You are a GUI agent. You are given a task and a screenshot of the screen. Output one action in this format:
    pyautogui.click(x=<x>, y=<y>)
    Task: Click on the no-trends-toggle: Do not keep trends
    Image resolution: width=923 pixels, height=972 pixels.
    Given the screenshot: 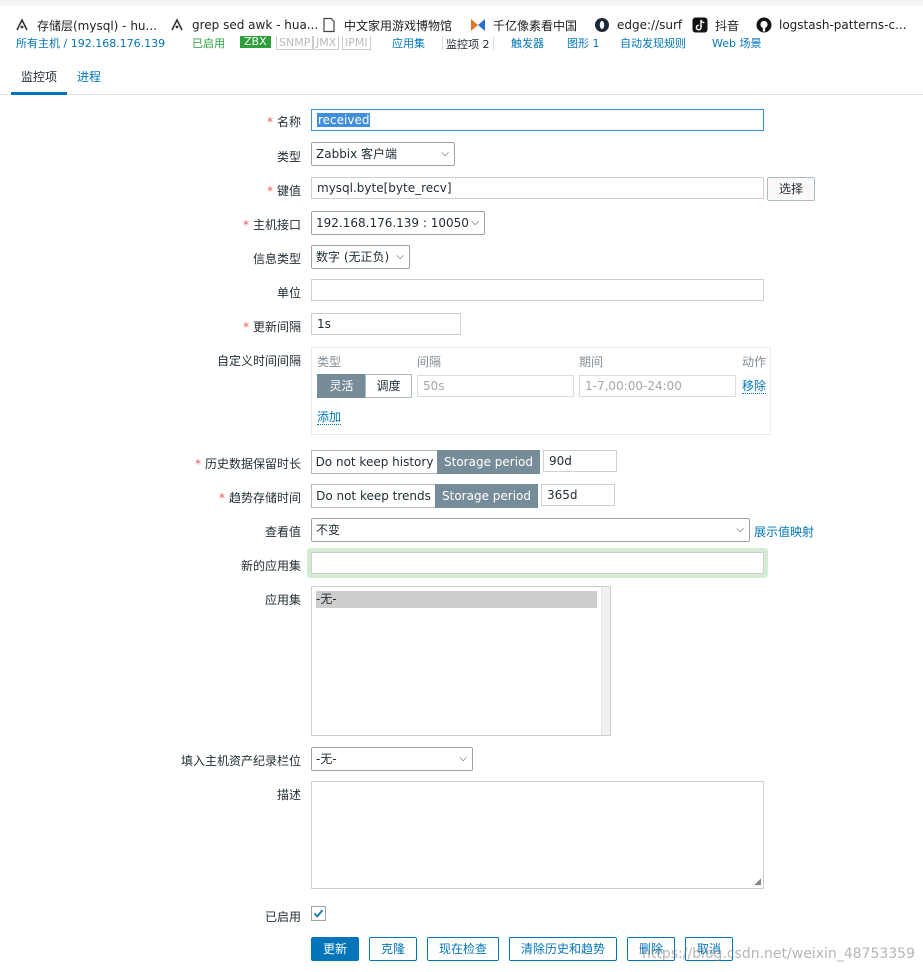 What is the action you would take?
    pyautogui.click(x=373, y=496)
    